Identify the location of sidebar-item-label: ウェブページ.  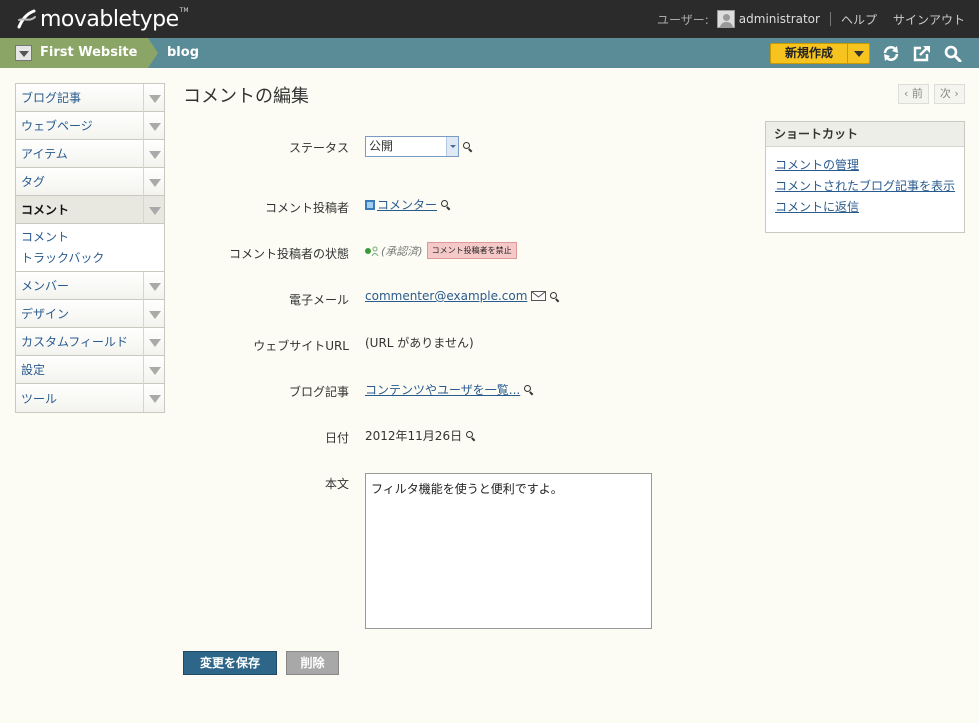
(79, 125).